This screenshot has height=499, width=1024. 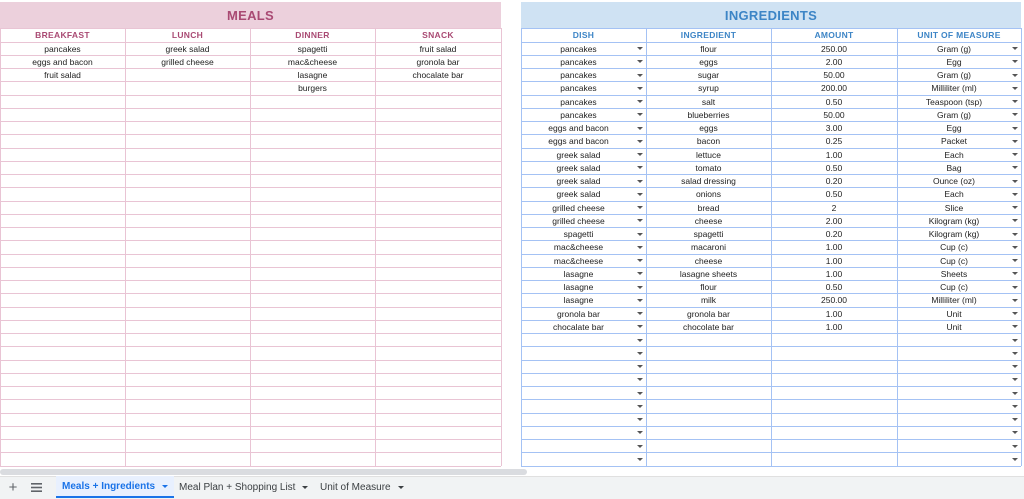 I want to click on ingredient-cell: cheese, so click(x=708, y=260).